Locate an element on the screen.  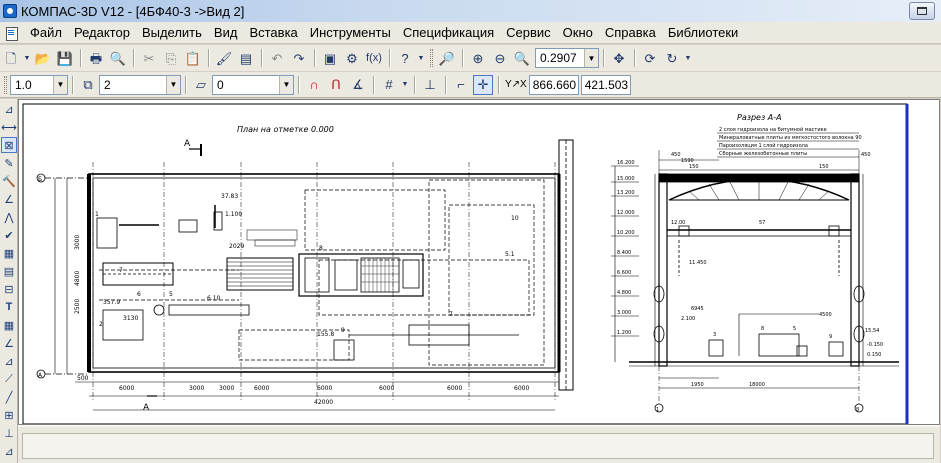
library-manager-button: ⚙ is located at coordinates (352, 58).